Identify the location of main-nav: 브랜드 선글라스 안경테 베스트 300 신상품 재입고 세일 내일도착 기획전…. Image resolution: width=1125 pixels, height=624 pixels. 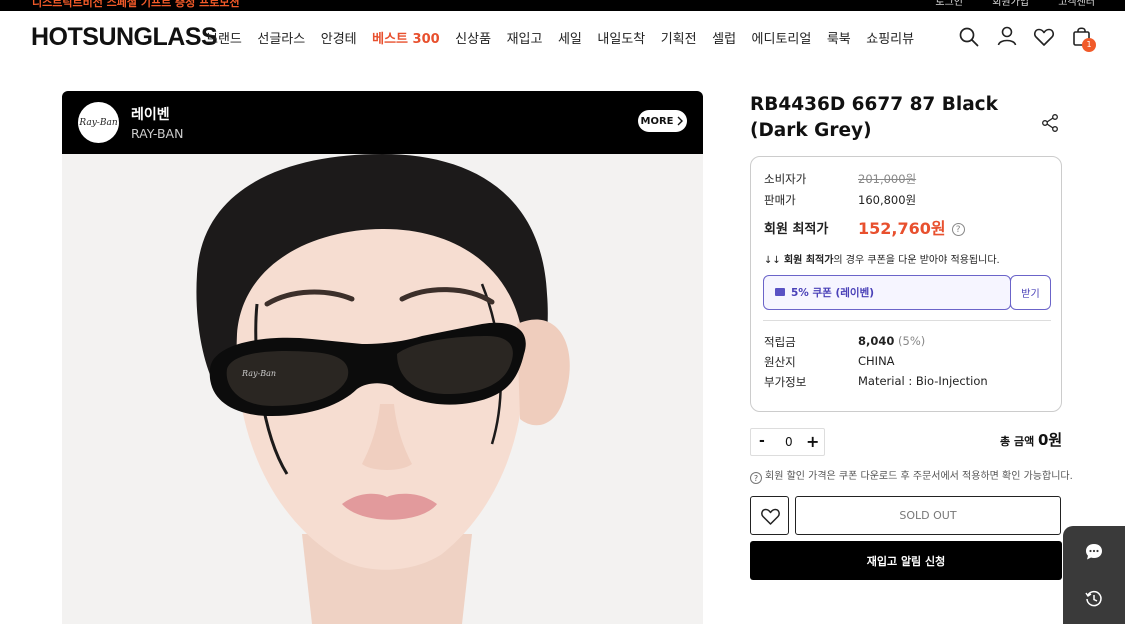
(568, 37).